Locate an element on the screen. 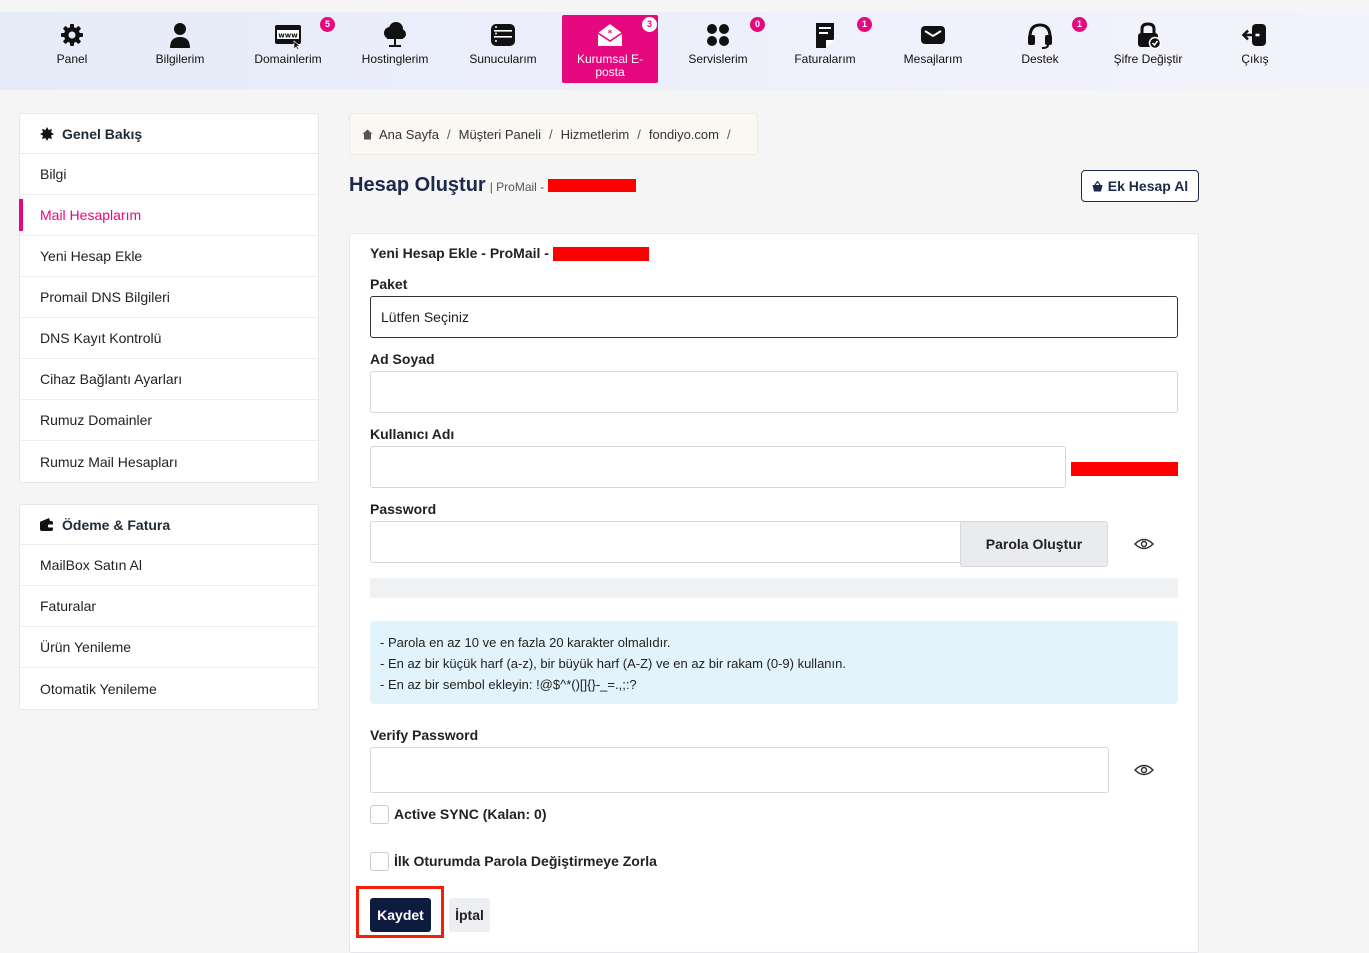 This screenshot has height=953, width=1369. password-input is located at coordinates (666, 542).